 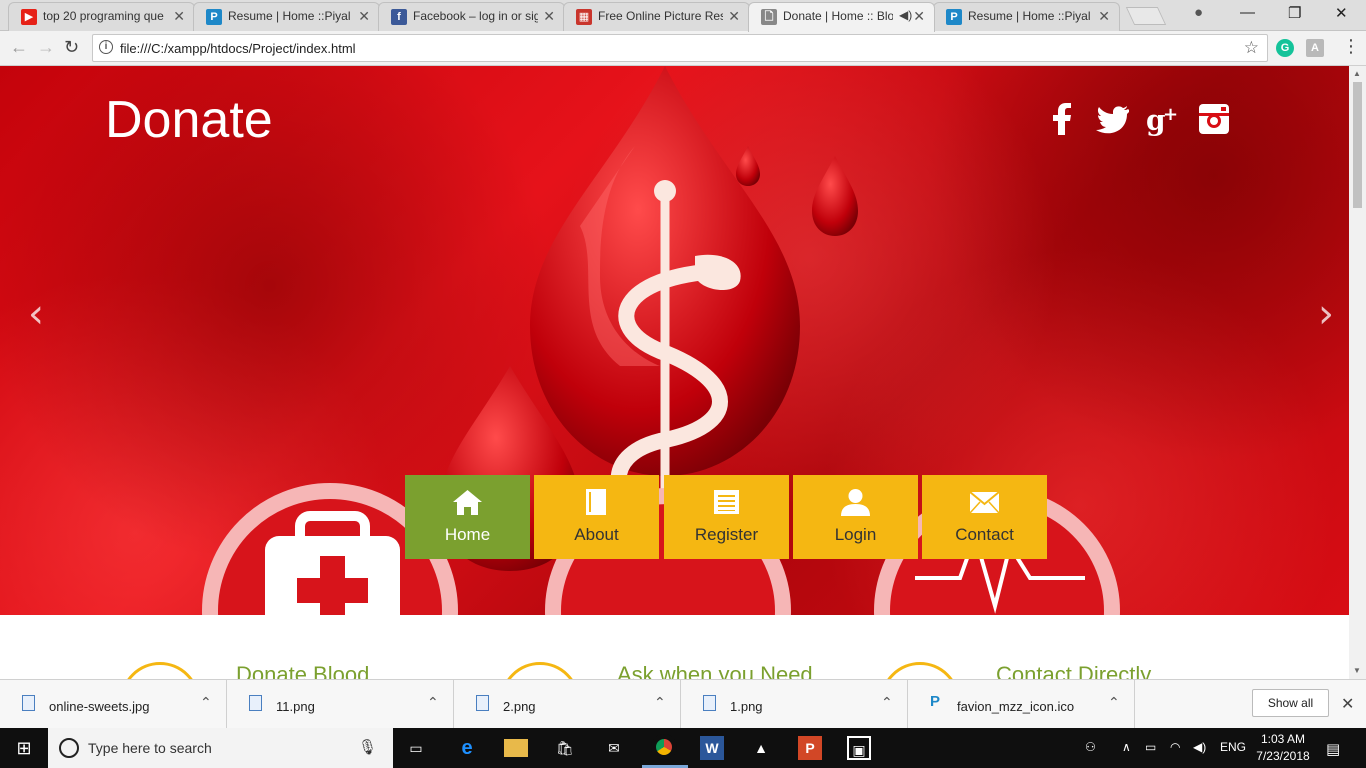 I want to click on show-all-button: Show all, so click(x=1290, y=703).